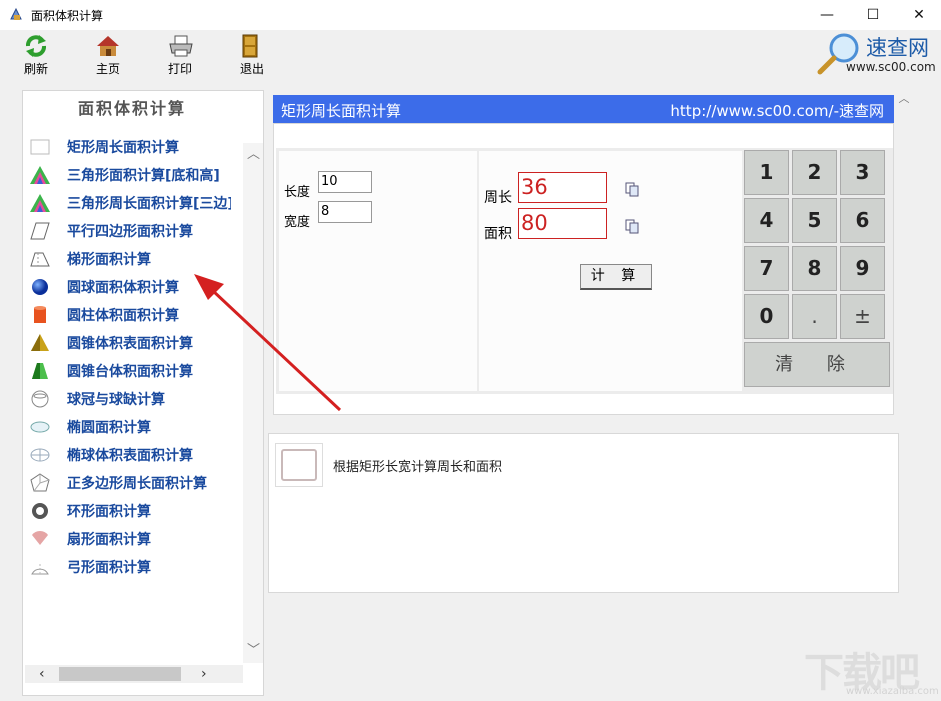  I want to click on sidebar-item-label: 三角形面积计算[底和高], so click(143, 176).